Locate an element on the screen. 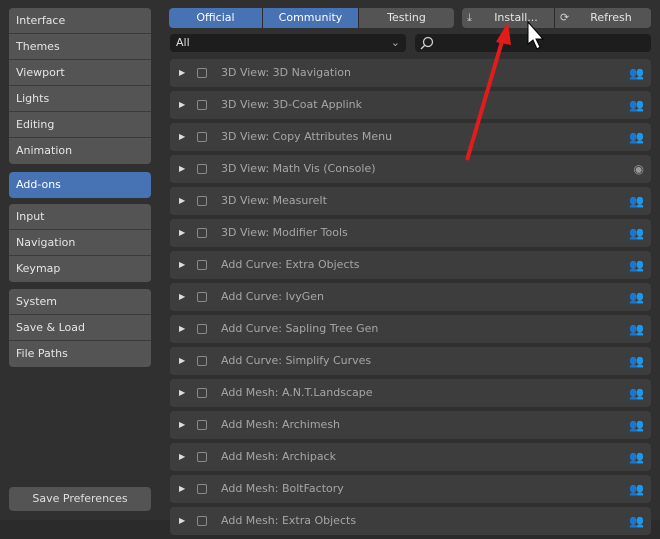  addon-row: ▶ 3D View: Modifier Tools 👥 is located at coordinates (410, 233).